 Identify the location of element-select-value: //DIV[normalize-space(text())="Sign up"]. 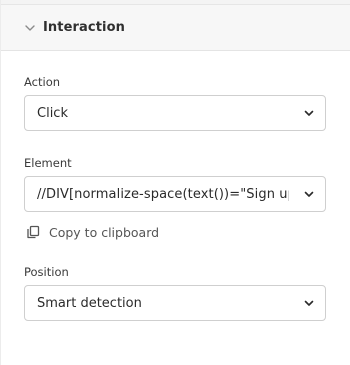
(163, 194).